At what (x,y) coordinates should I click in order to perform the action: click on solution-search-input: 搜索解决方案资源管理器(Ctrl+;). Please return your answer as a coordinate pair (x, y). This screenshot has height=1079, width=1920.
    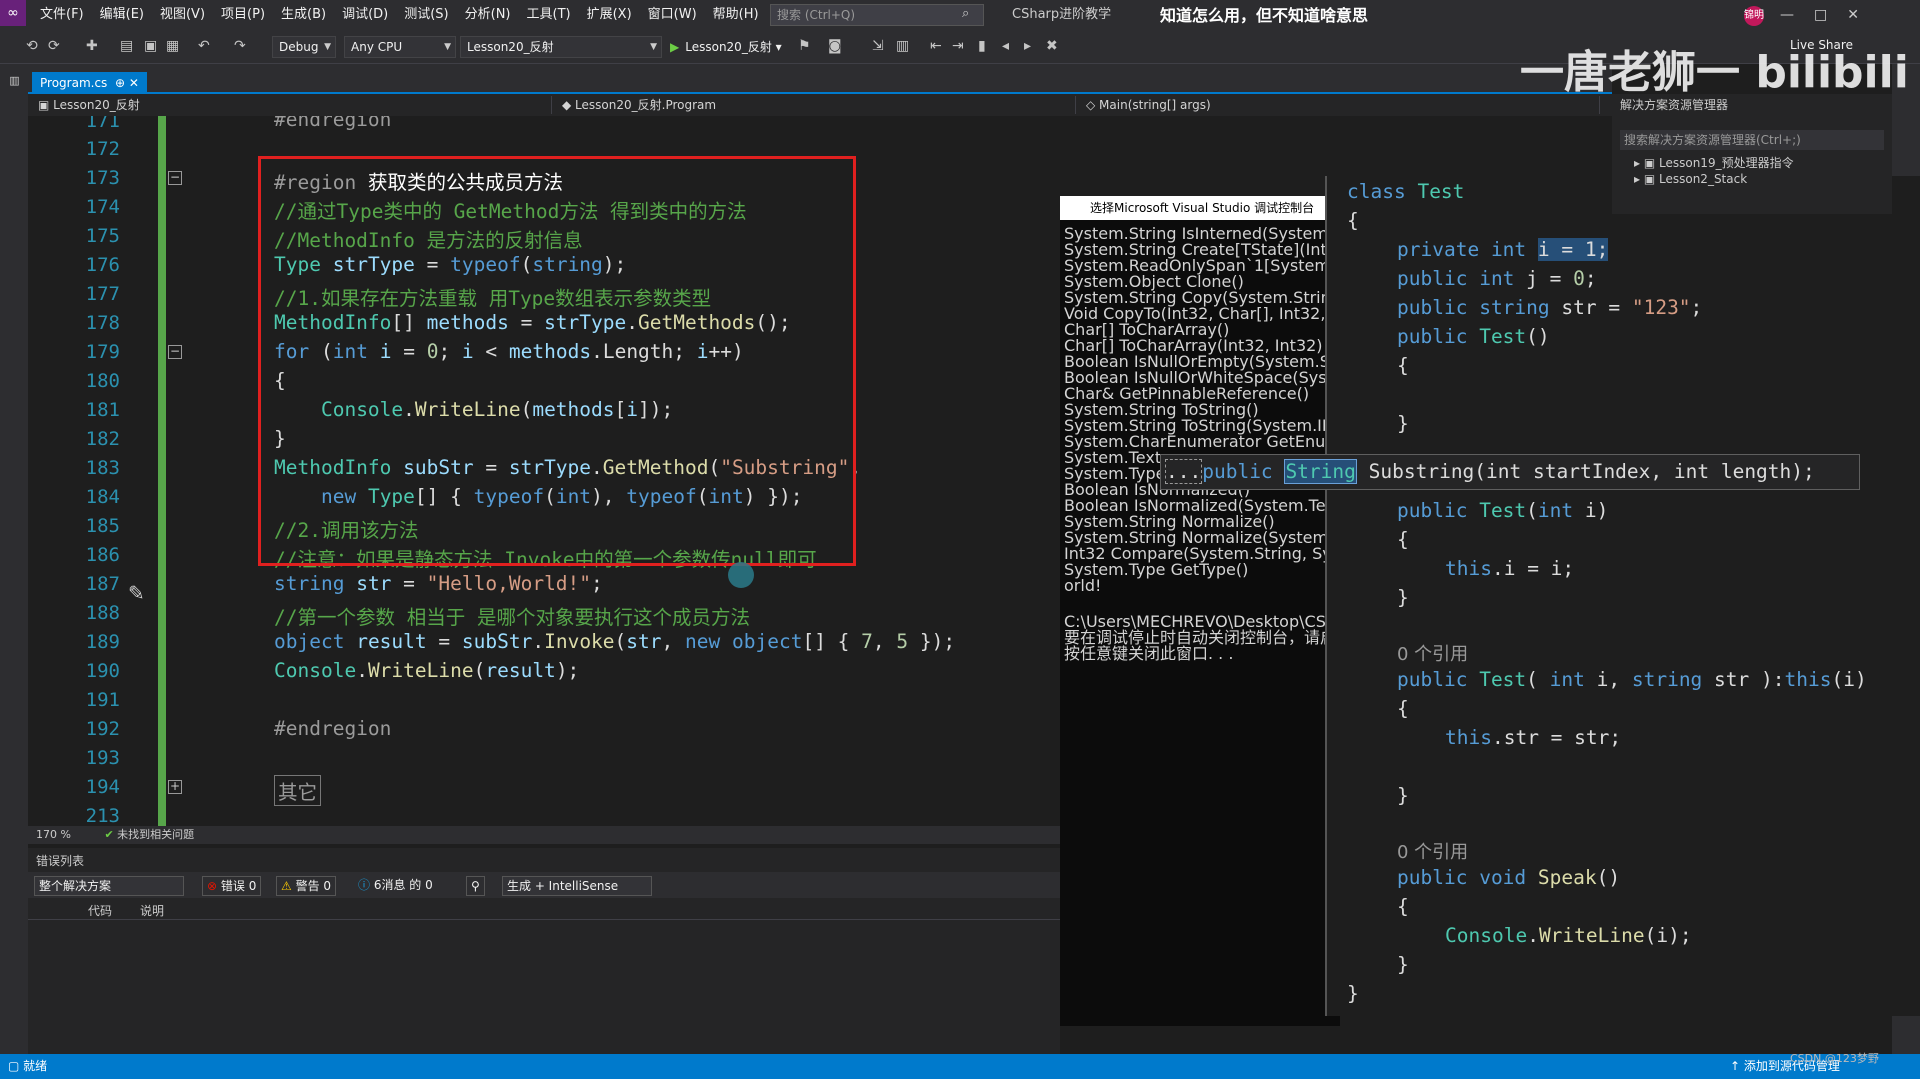
    Looking at the image, I should click on (1752, 140).